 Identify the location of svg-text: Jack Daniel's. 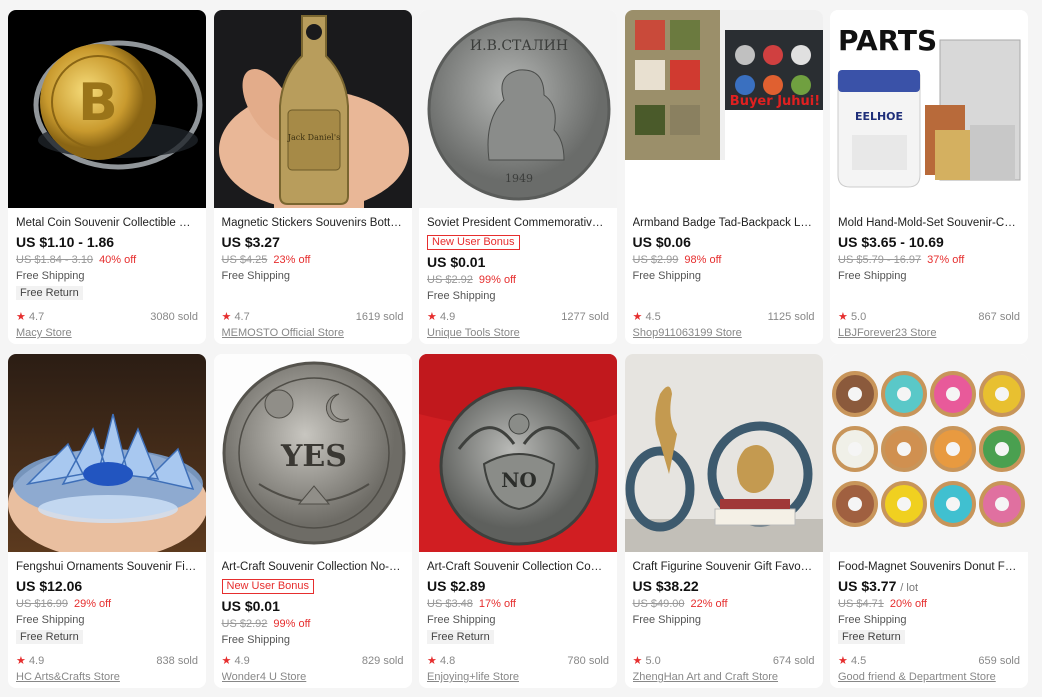
(312, 137).